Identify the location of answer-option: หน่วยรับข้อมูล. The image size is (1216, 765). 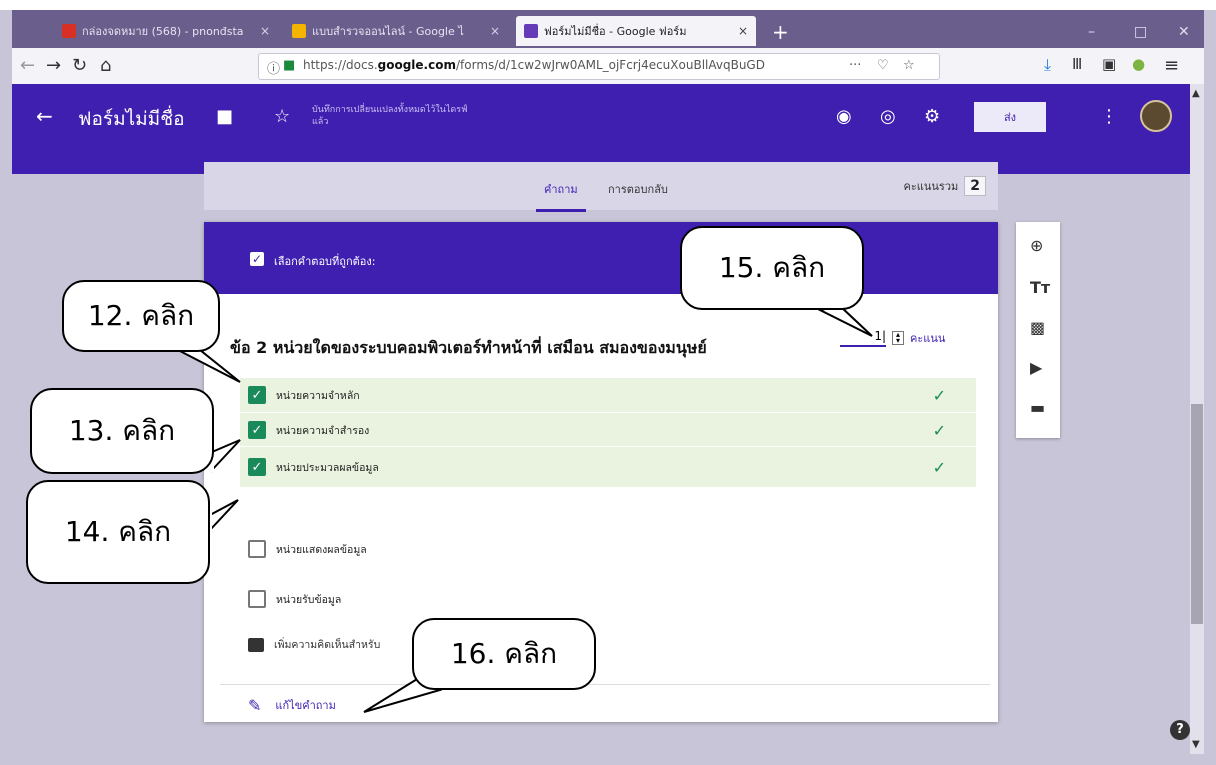
(608, 599).